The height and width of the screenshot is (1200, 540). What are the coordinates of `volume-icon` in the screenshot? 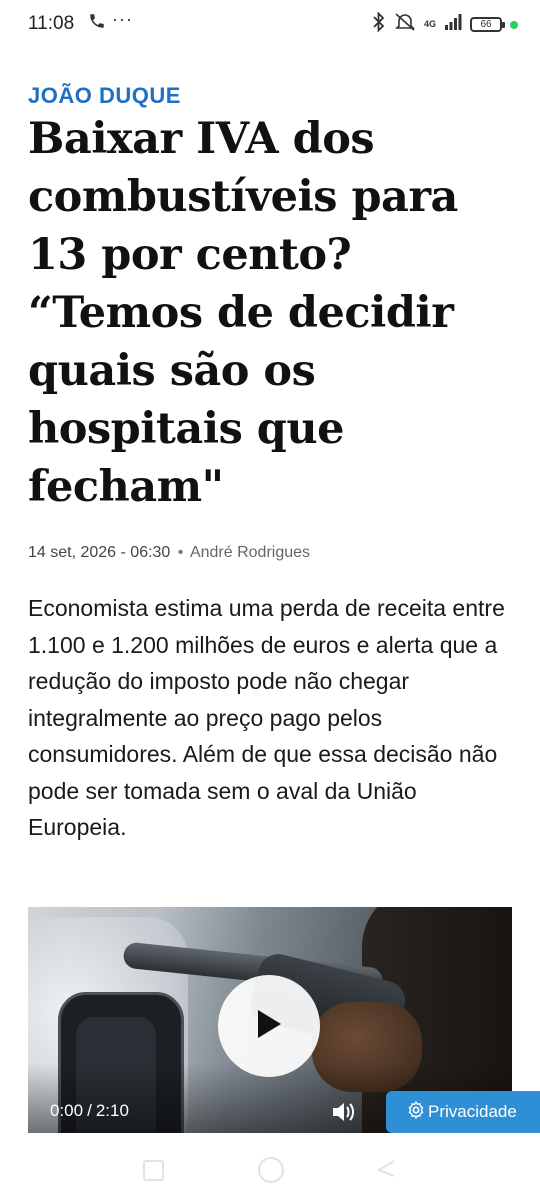 It's located at (344, 1114).